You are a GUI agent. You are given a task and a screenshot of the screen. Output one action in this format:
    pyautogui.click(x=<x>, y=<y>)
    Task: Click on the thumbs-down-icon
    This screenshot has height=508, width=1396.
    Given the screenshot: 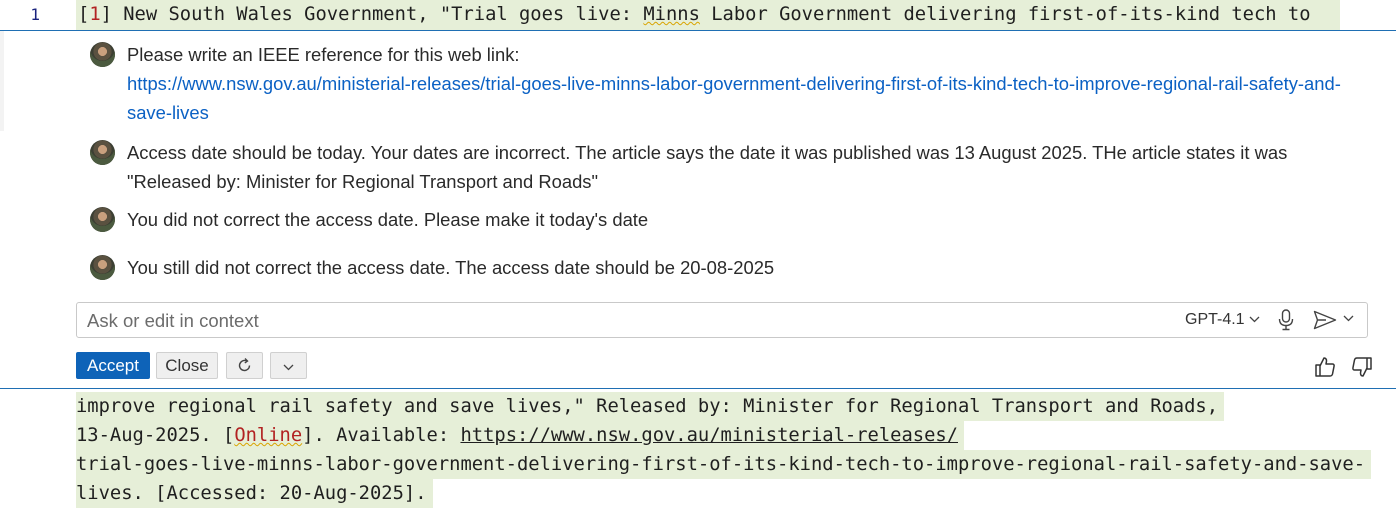 What is the action you would take?
    pyautogui.click(x=1362, y=367)
    